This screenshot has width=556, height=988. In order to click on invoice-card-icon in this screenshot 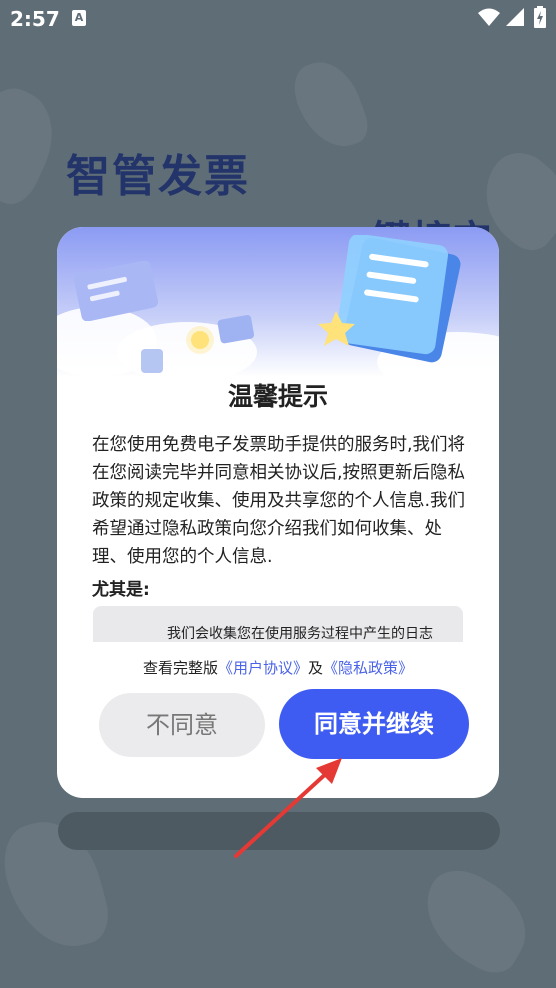, I will do `click(116, 291)`.